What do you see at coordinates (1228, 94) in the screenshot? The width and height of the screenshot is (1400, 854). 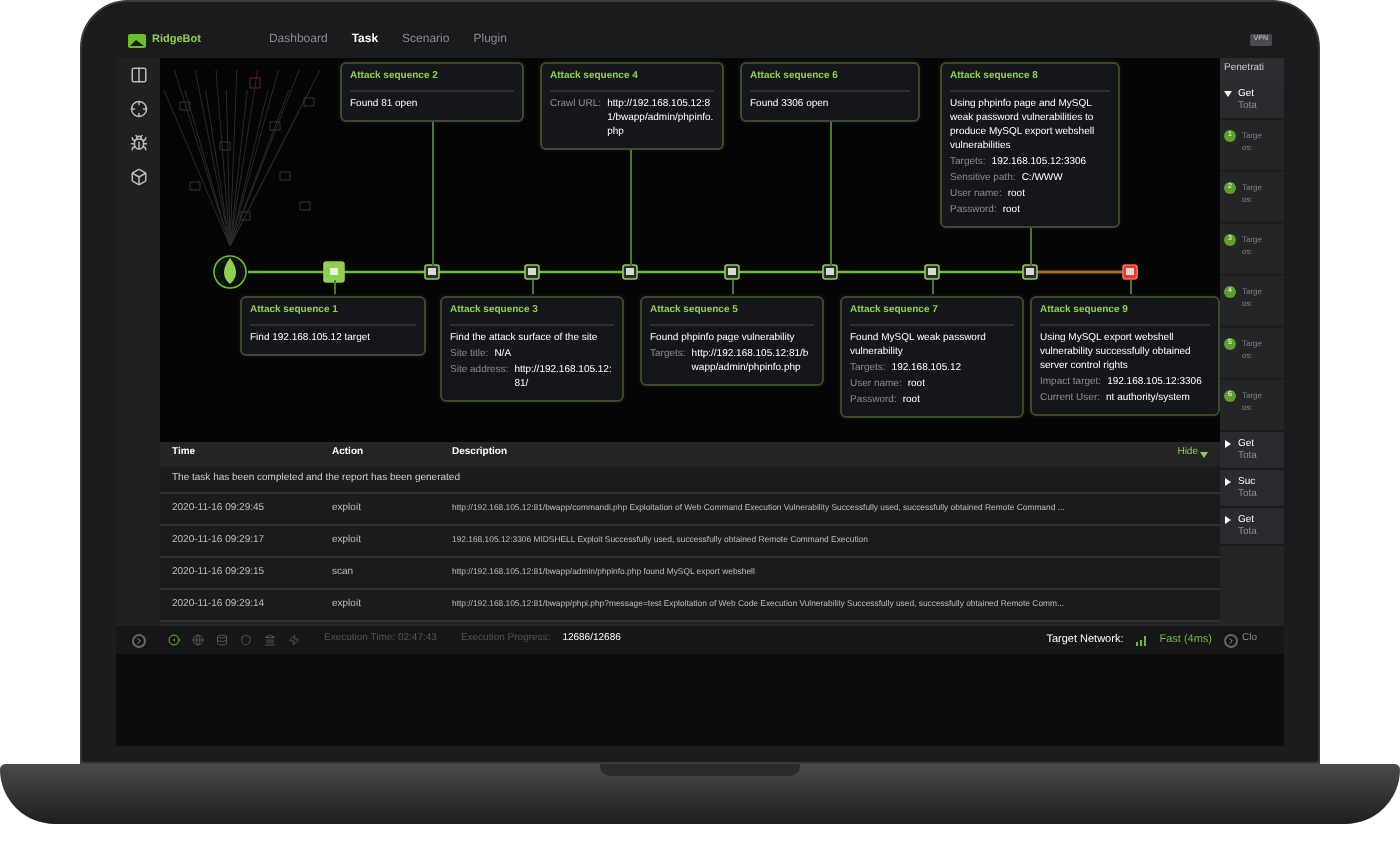 I see `caret-down-icon` at bounding box center [1228, 94].